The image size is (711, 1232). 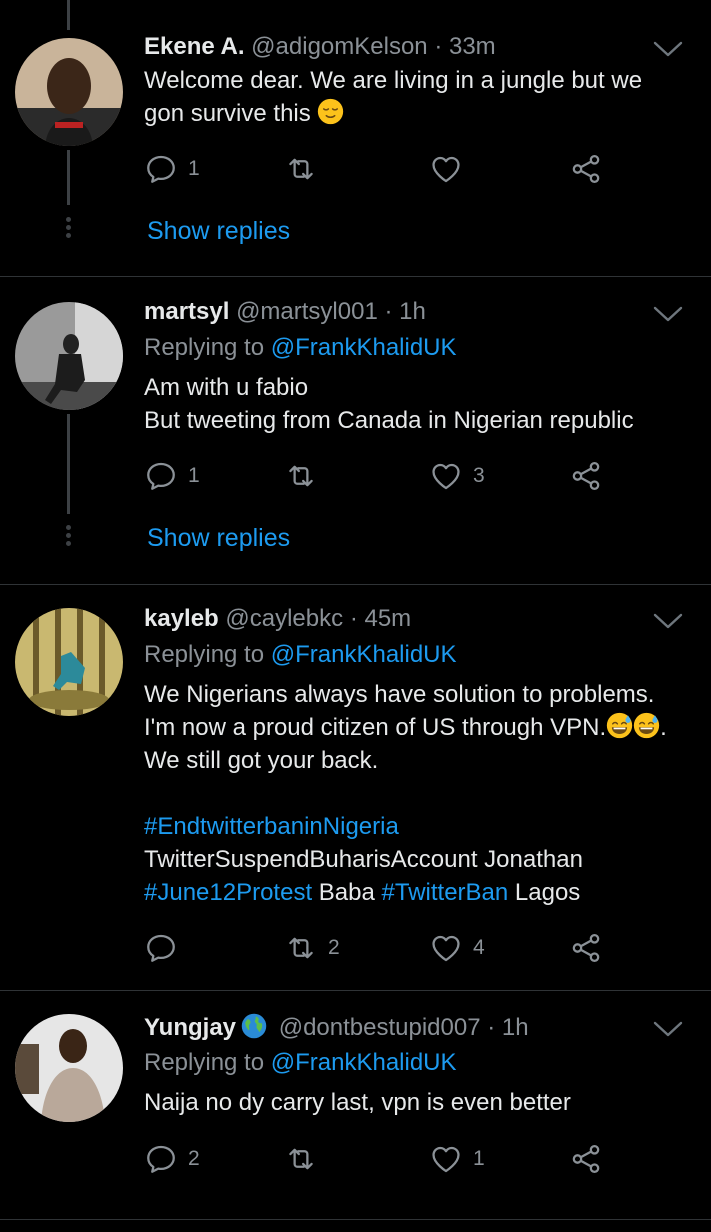 What do you see at coordinates (379, 169) in the screenshot?
I see `tweet-actions: 1` at bounding box center [379, 169].